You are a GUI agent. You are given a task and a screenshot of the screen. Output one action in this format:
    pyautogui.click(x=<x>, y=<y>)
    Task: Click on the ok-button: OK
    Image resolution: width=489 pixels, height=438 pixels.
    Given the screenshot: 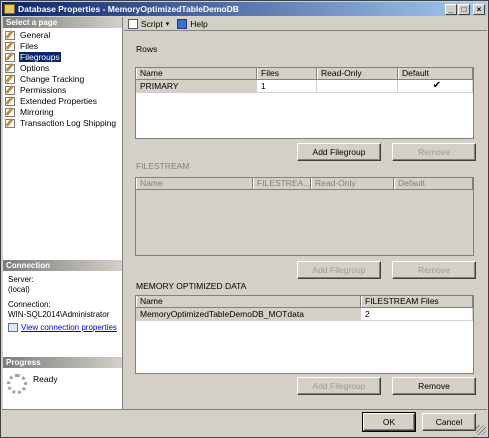 What is the action you would take?
    pyautogui.click(x=389, y=422)
    